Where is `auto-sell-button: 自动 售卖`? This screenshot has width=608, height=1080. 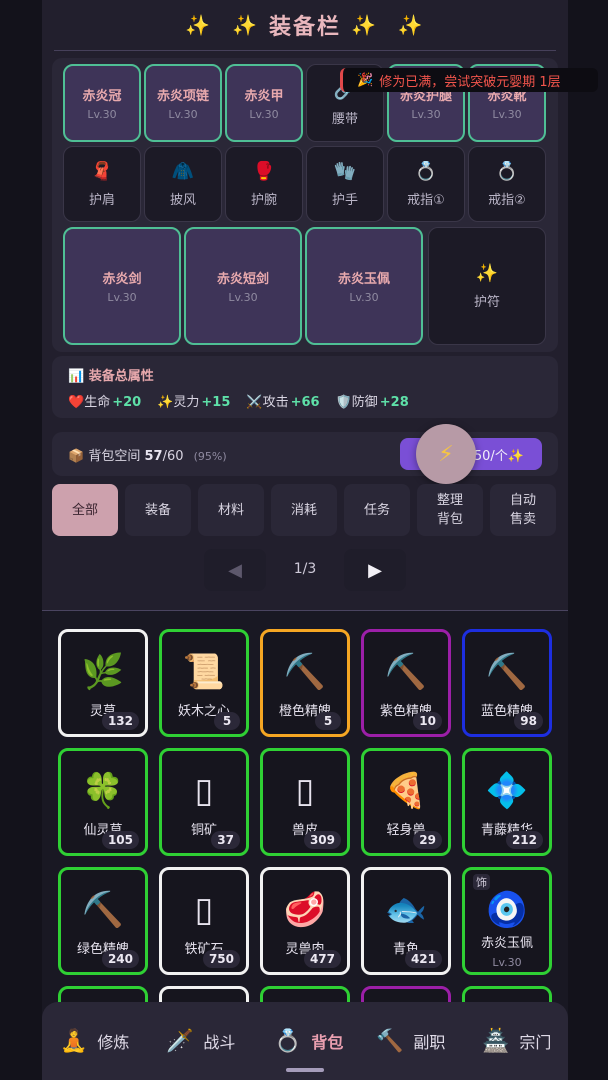
auto-sell-button: 自动 售卖 is located at coordinates (523, 510).